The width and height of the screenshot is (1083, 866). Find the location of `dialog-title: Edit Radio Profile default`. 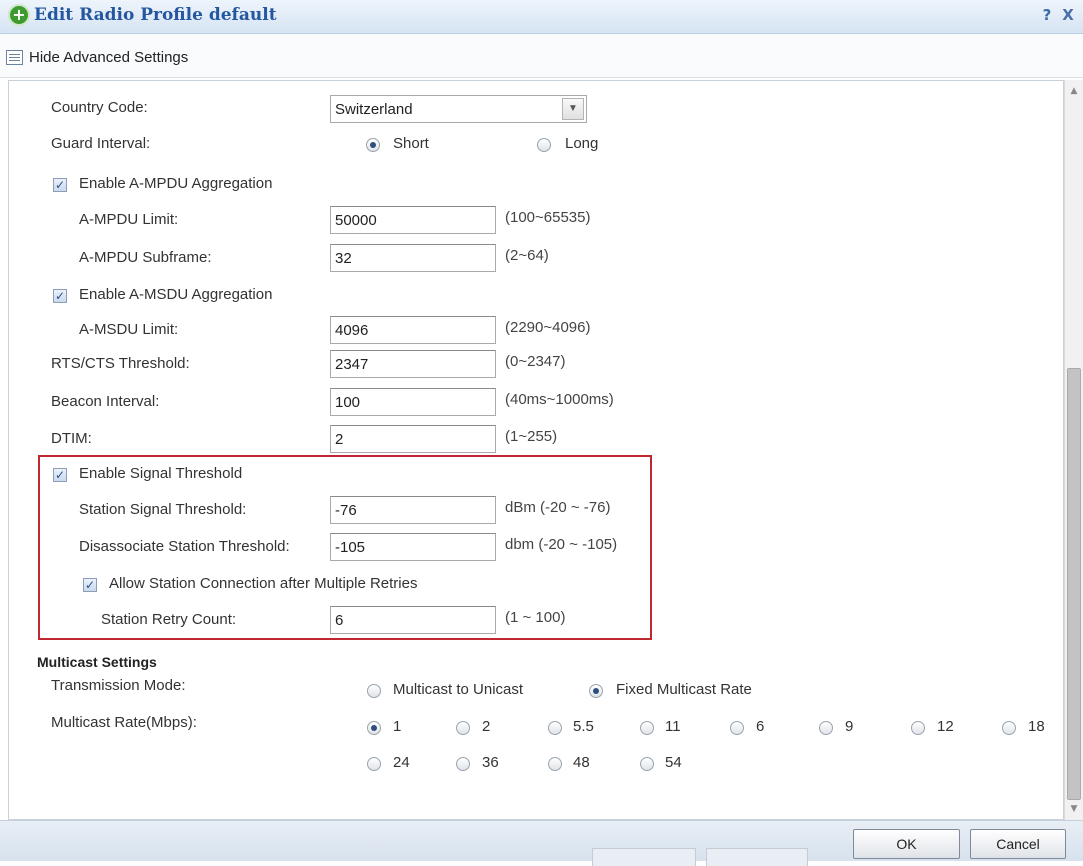

dialog-title: Edit Radio Profile default is located at coordinates (155, 15).